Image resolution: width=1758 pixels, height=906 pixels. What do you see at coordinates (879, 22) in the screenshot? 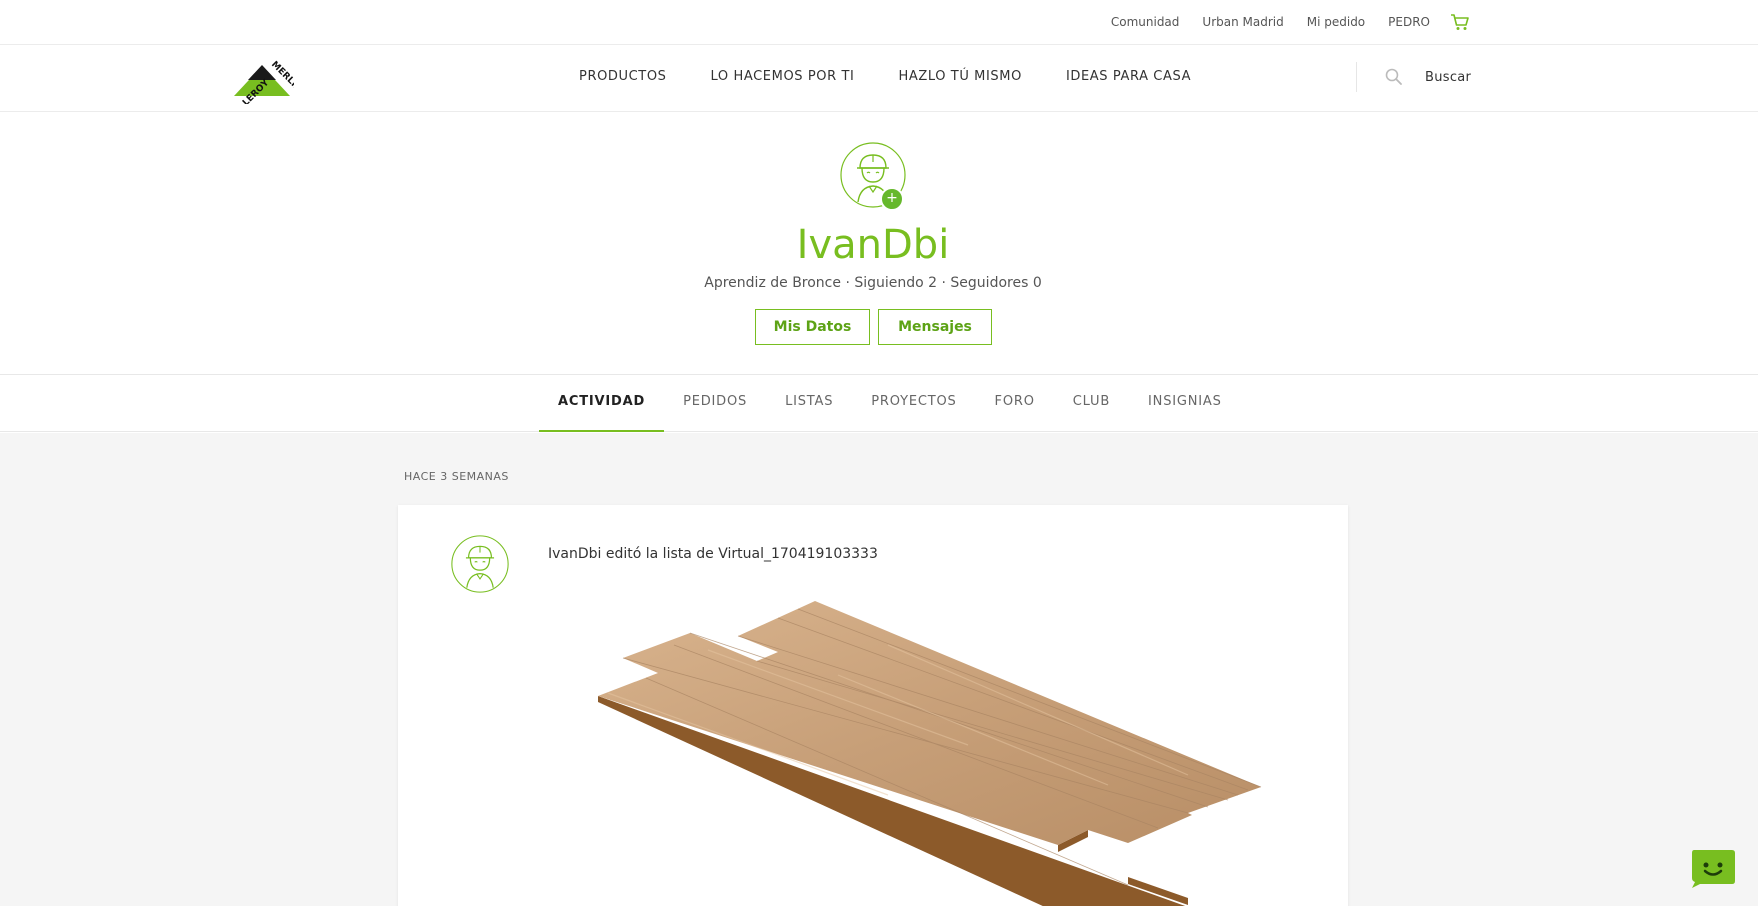
I see `top-utility-bar: Comunidad Urban Madrid Mi pedido PEDRO` at bounding box center [879, 22].